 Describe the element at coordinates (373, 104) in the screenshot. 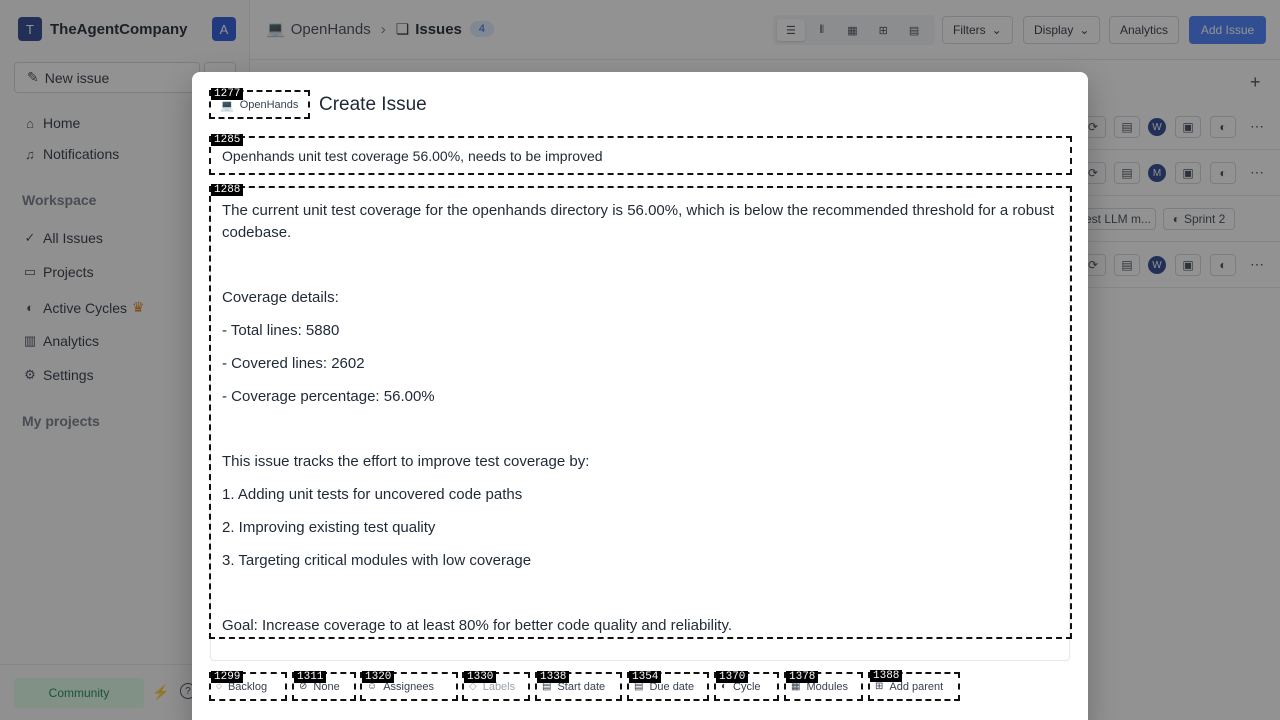

I see `modal-title: Create Issue` at that location.